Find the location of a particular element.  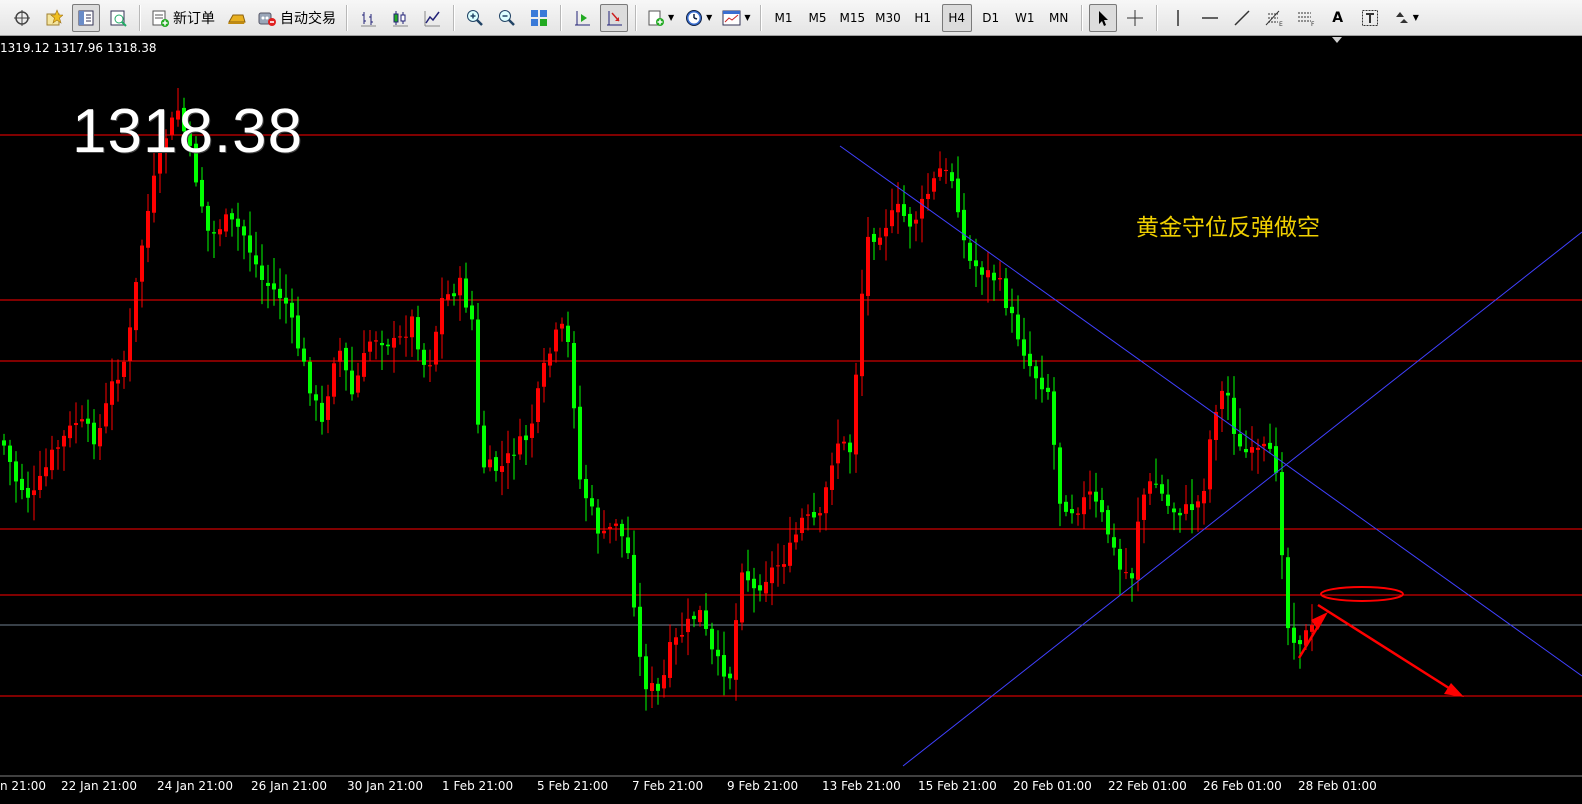

bar-chart-icon is located at coordinates (368, 18).